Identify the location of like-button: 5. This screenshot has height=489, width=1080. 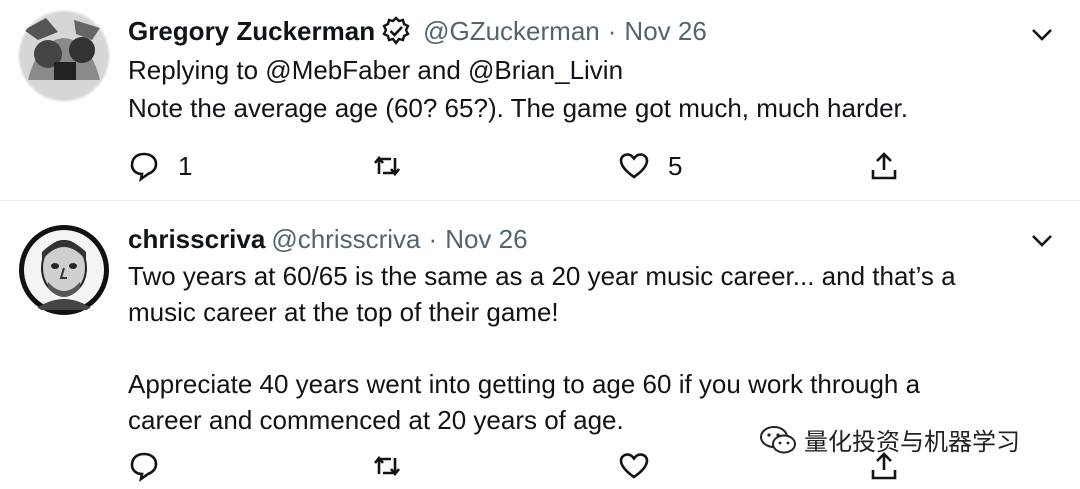
(650, 166).